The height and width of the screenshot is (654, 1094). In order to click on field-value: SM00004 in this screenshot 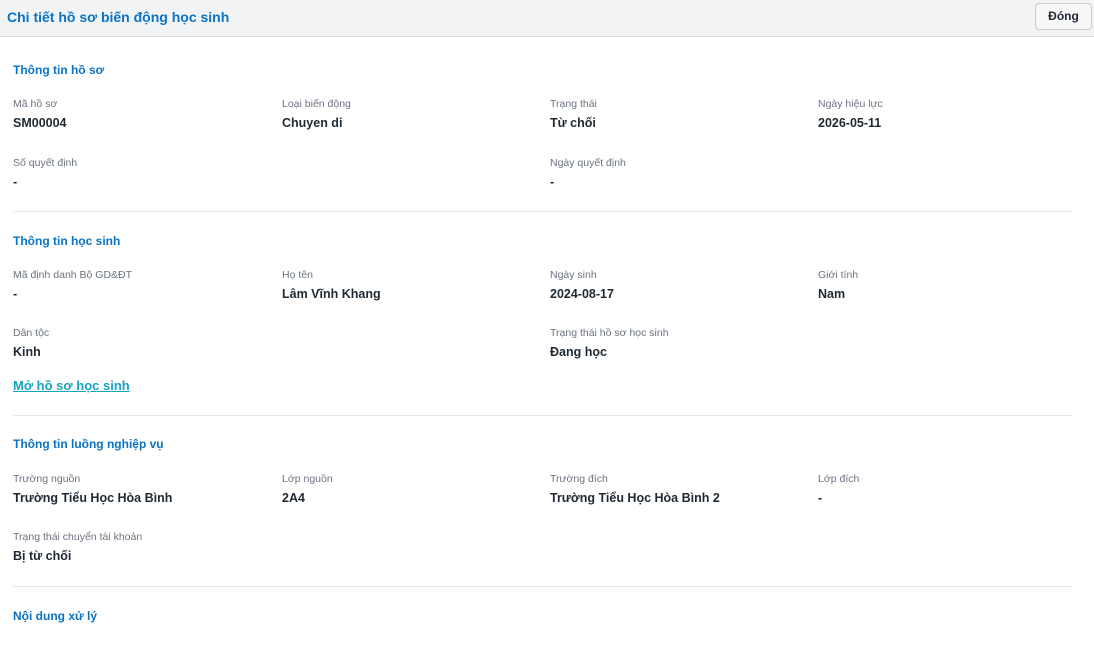, I will do `click(40, 123)`.